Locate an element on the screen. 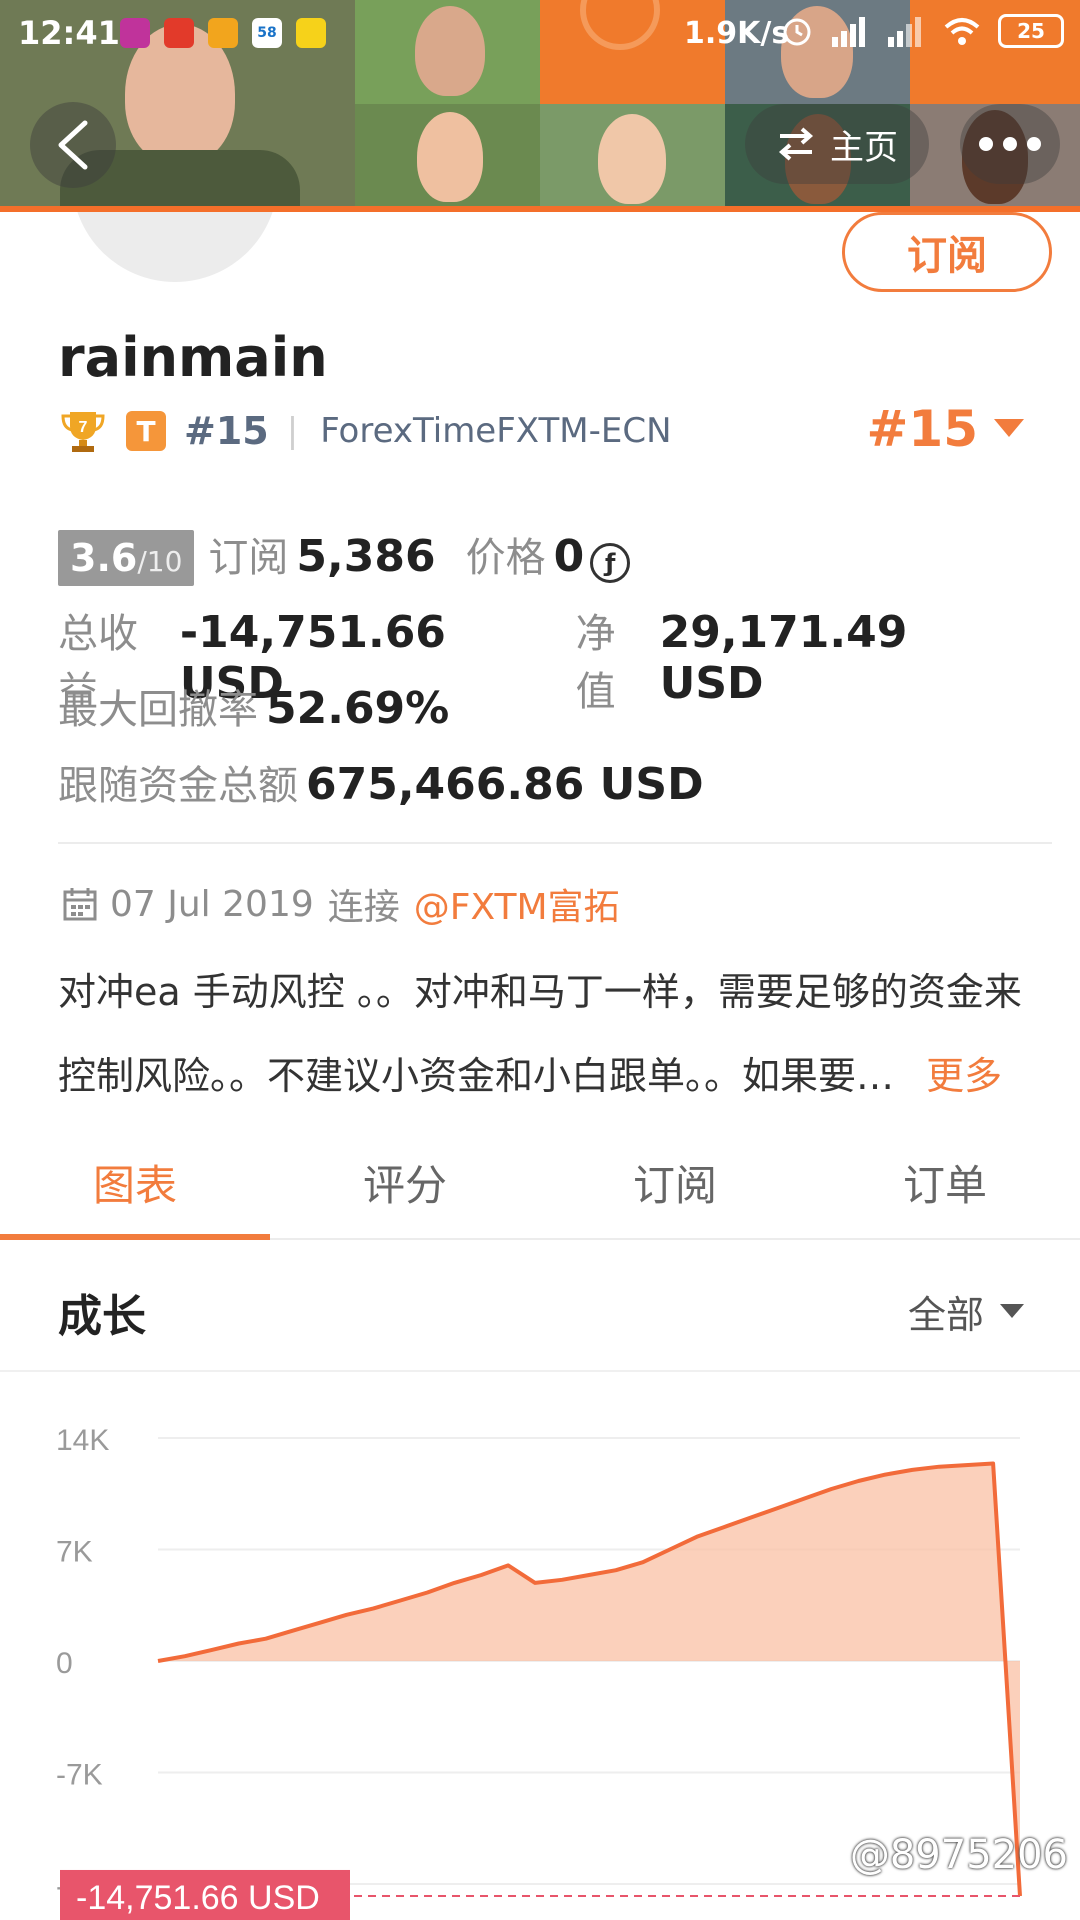 The height and width of the screenshot is (1920, 1080). stats-row-follow-funds: 跟随资金总额 675,466.86 USD is located at coordinates (548, 791).